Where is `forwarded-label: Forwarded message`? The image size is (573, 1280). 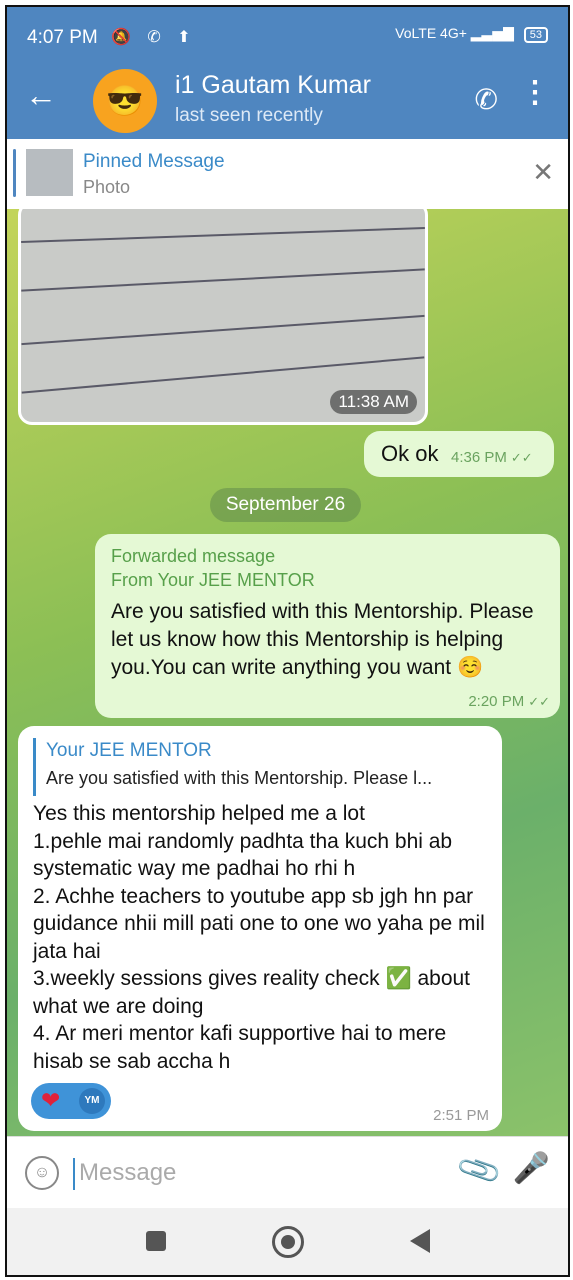
forwarded-label: Forwarded message is located at coordinates (193, 556).